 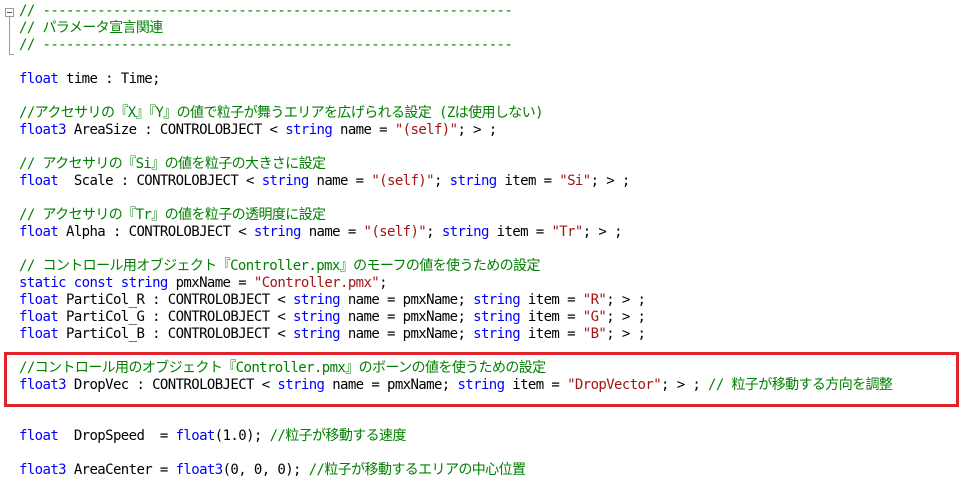 I want to click on code-token: (1.0);, so click(x=242, y=436).